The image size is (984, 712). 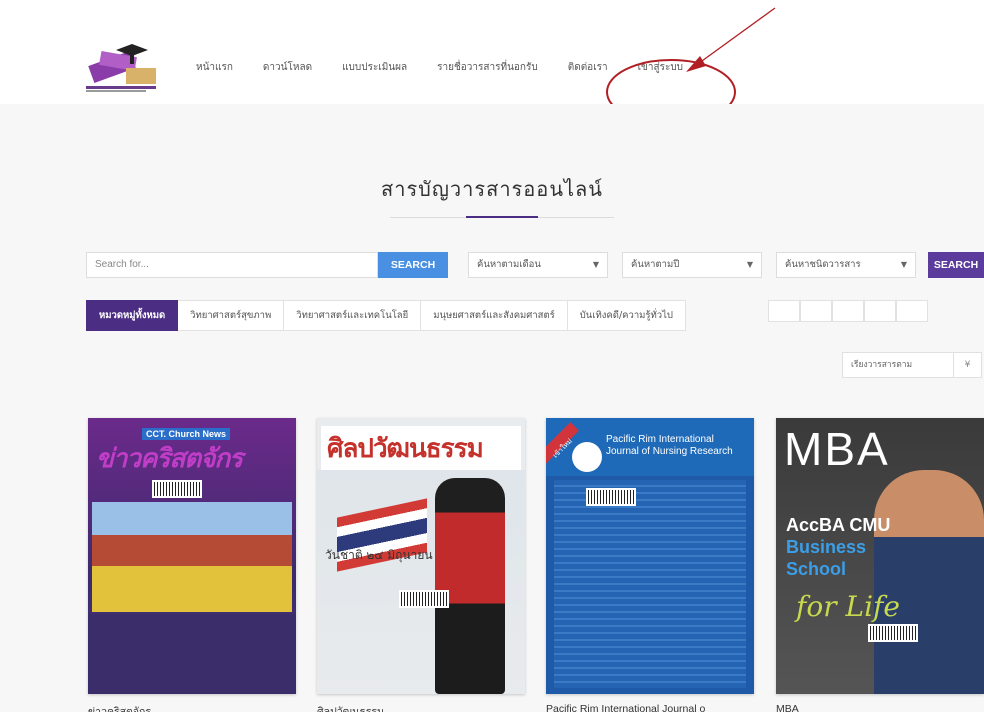 I want to click on journal-cover: ศิลปวัฒนธรรม วันชาติ ๒๔ มิถุนายน, so click(x=421, y=556).